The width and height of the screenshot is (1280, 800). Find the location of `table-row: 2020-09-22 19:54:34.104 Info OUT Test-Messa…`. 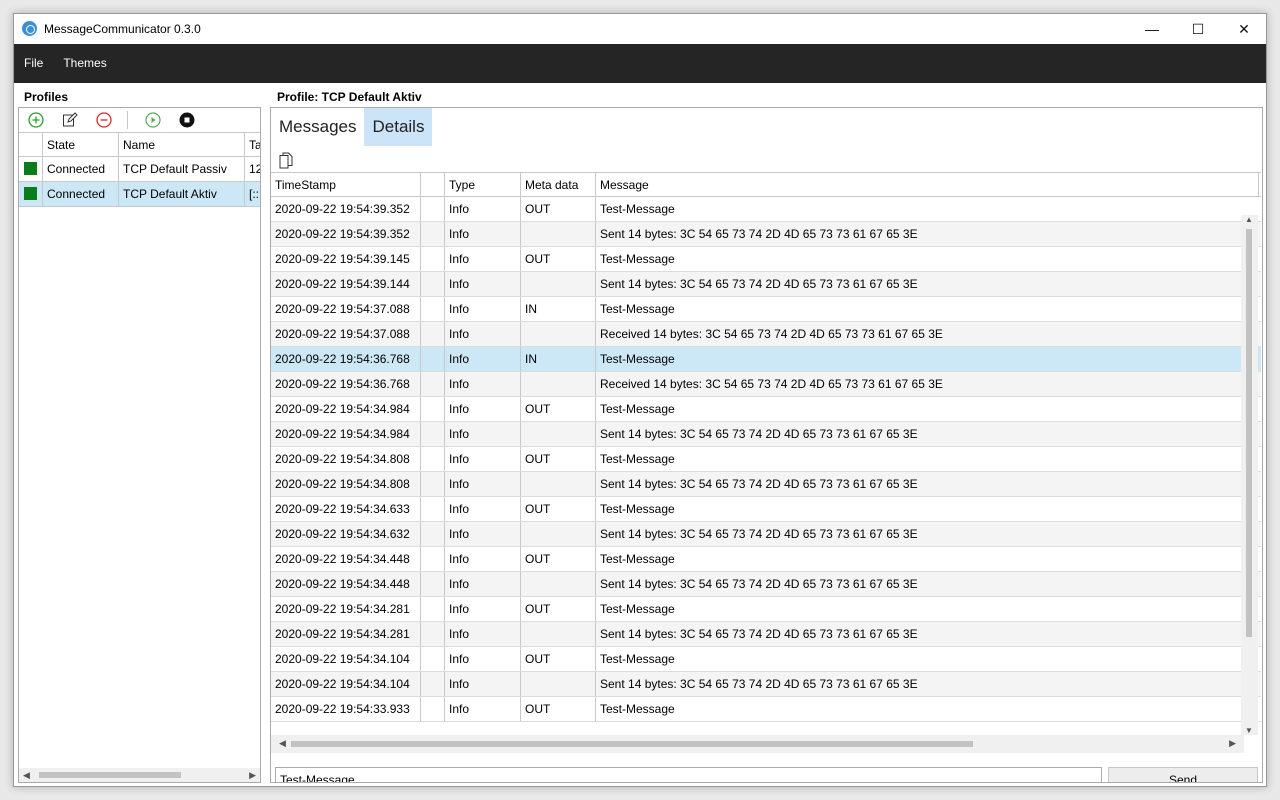

table-row: 2020-09-22 19:54:34.104 Info OUT Test-Messa… is located at coordinates (766, 659).